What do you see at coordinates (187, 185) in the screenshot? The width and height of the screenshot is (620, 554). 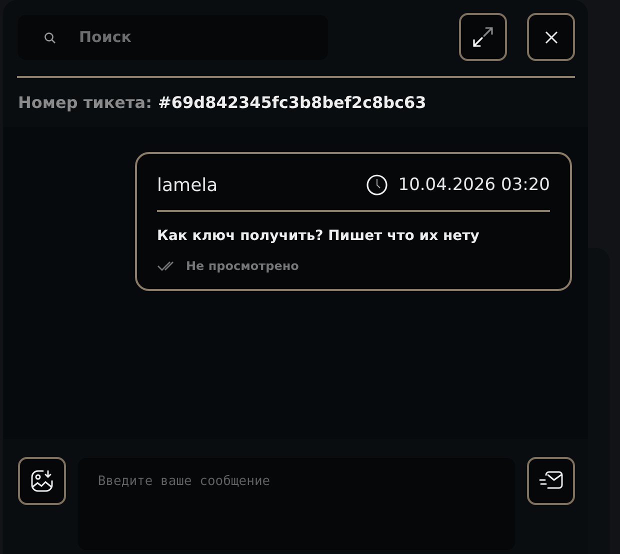 I see `message-author: lamela` at bounding box center [187, 185].